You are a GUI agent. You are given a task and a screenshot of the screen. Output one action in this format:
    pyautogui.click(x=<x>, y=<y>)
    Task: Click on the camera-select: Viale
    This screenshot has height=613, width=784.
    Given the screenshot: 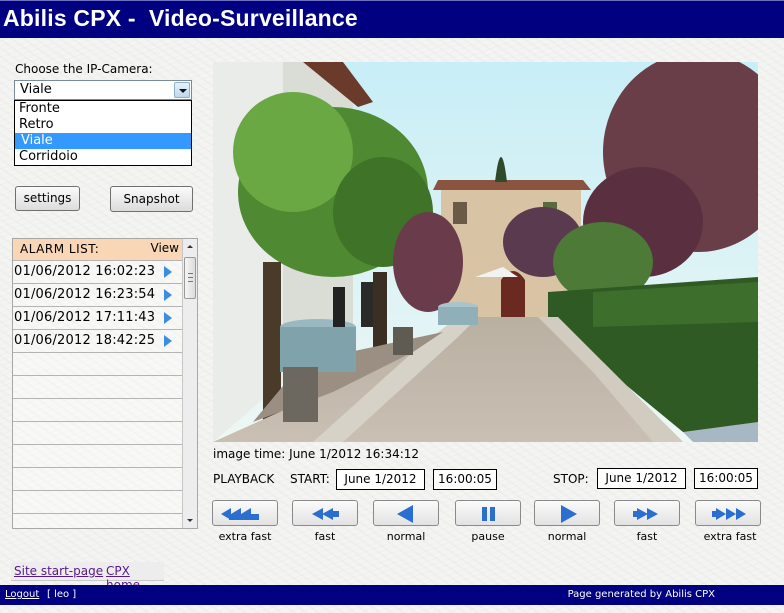 What is the action you would take?
    pyautogui.click(x=103, y=90)
    